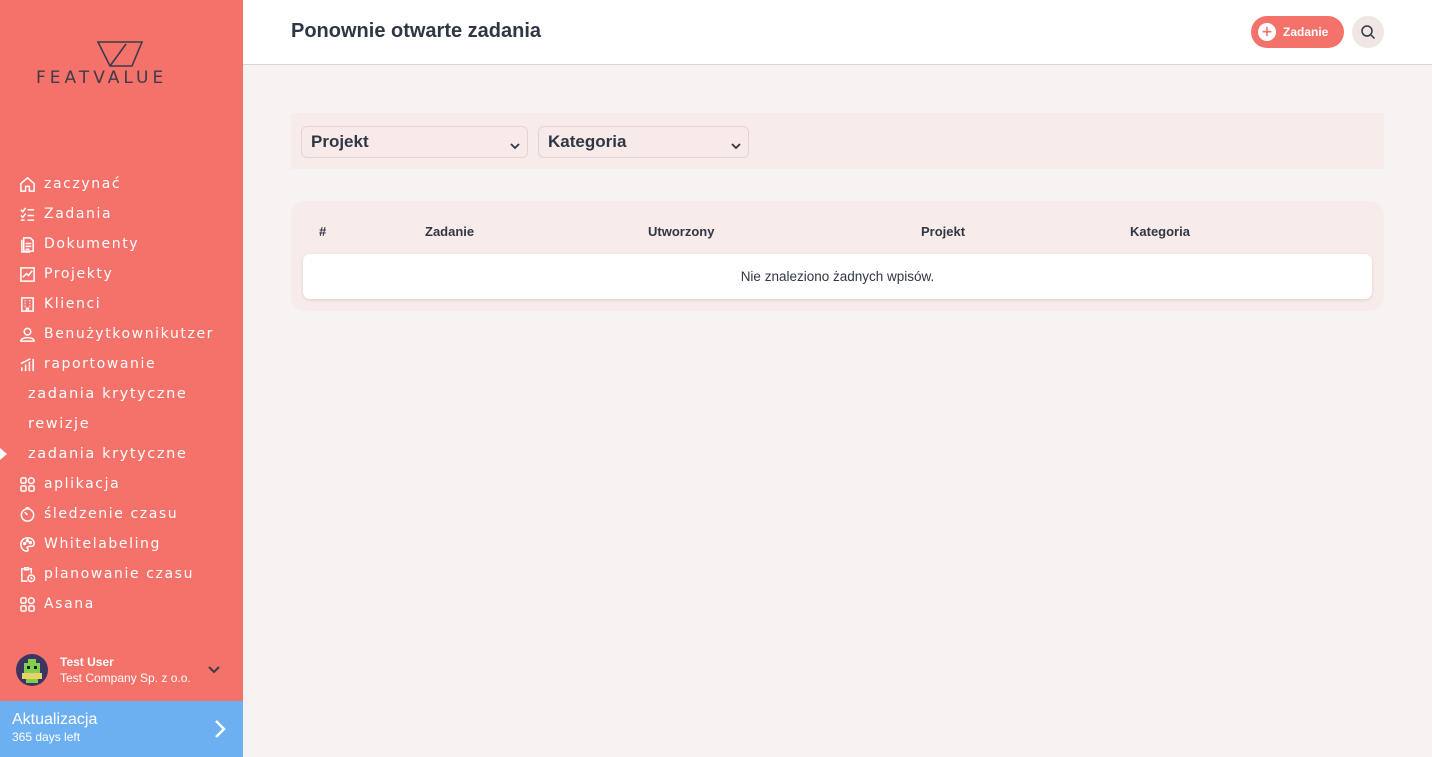  Describe the element at coordinates (1267, 32) in the screenshot. I see `plus-icon: +` at that location.